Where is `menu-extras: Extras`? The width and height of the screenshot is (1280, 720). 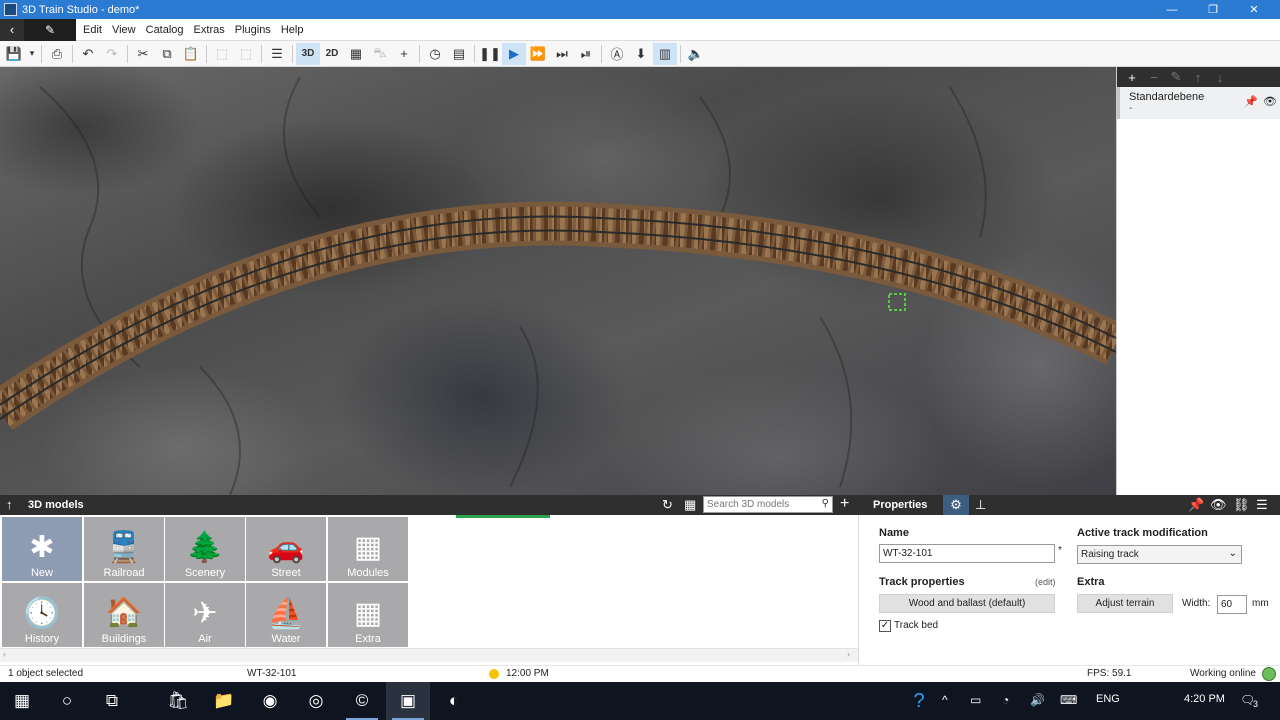 menu-extras: Extras is located at coordinates (209, 30).